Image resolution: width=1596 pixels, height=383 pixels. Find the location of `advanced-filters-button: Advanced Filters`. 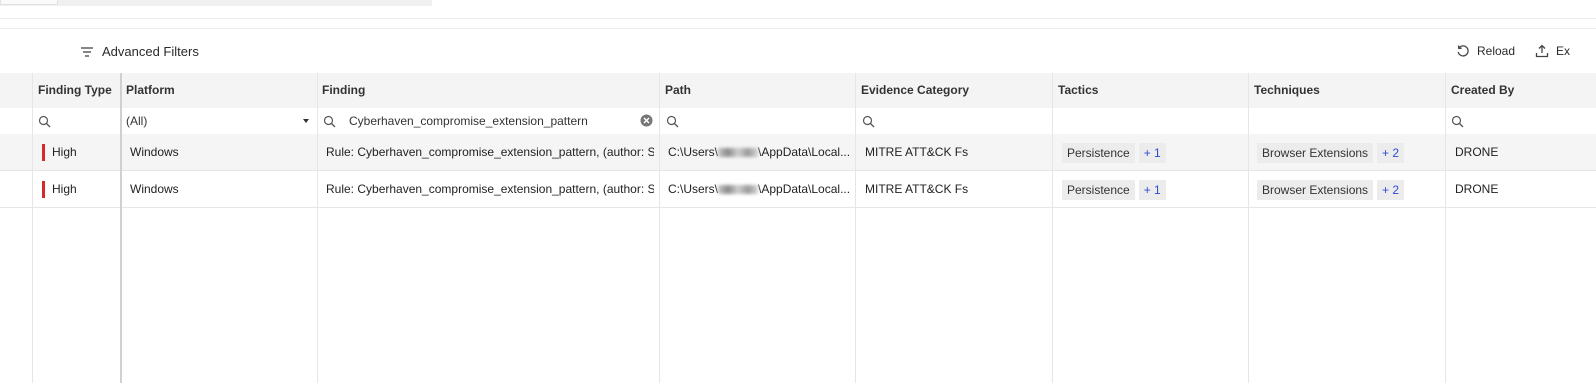

advanced-filters-button: Advanced Filters is located at coordinates (139, 51).